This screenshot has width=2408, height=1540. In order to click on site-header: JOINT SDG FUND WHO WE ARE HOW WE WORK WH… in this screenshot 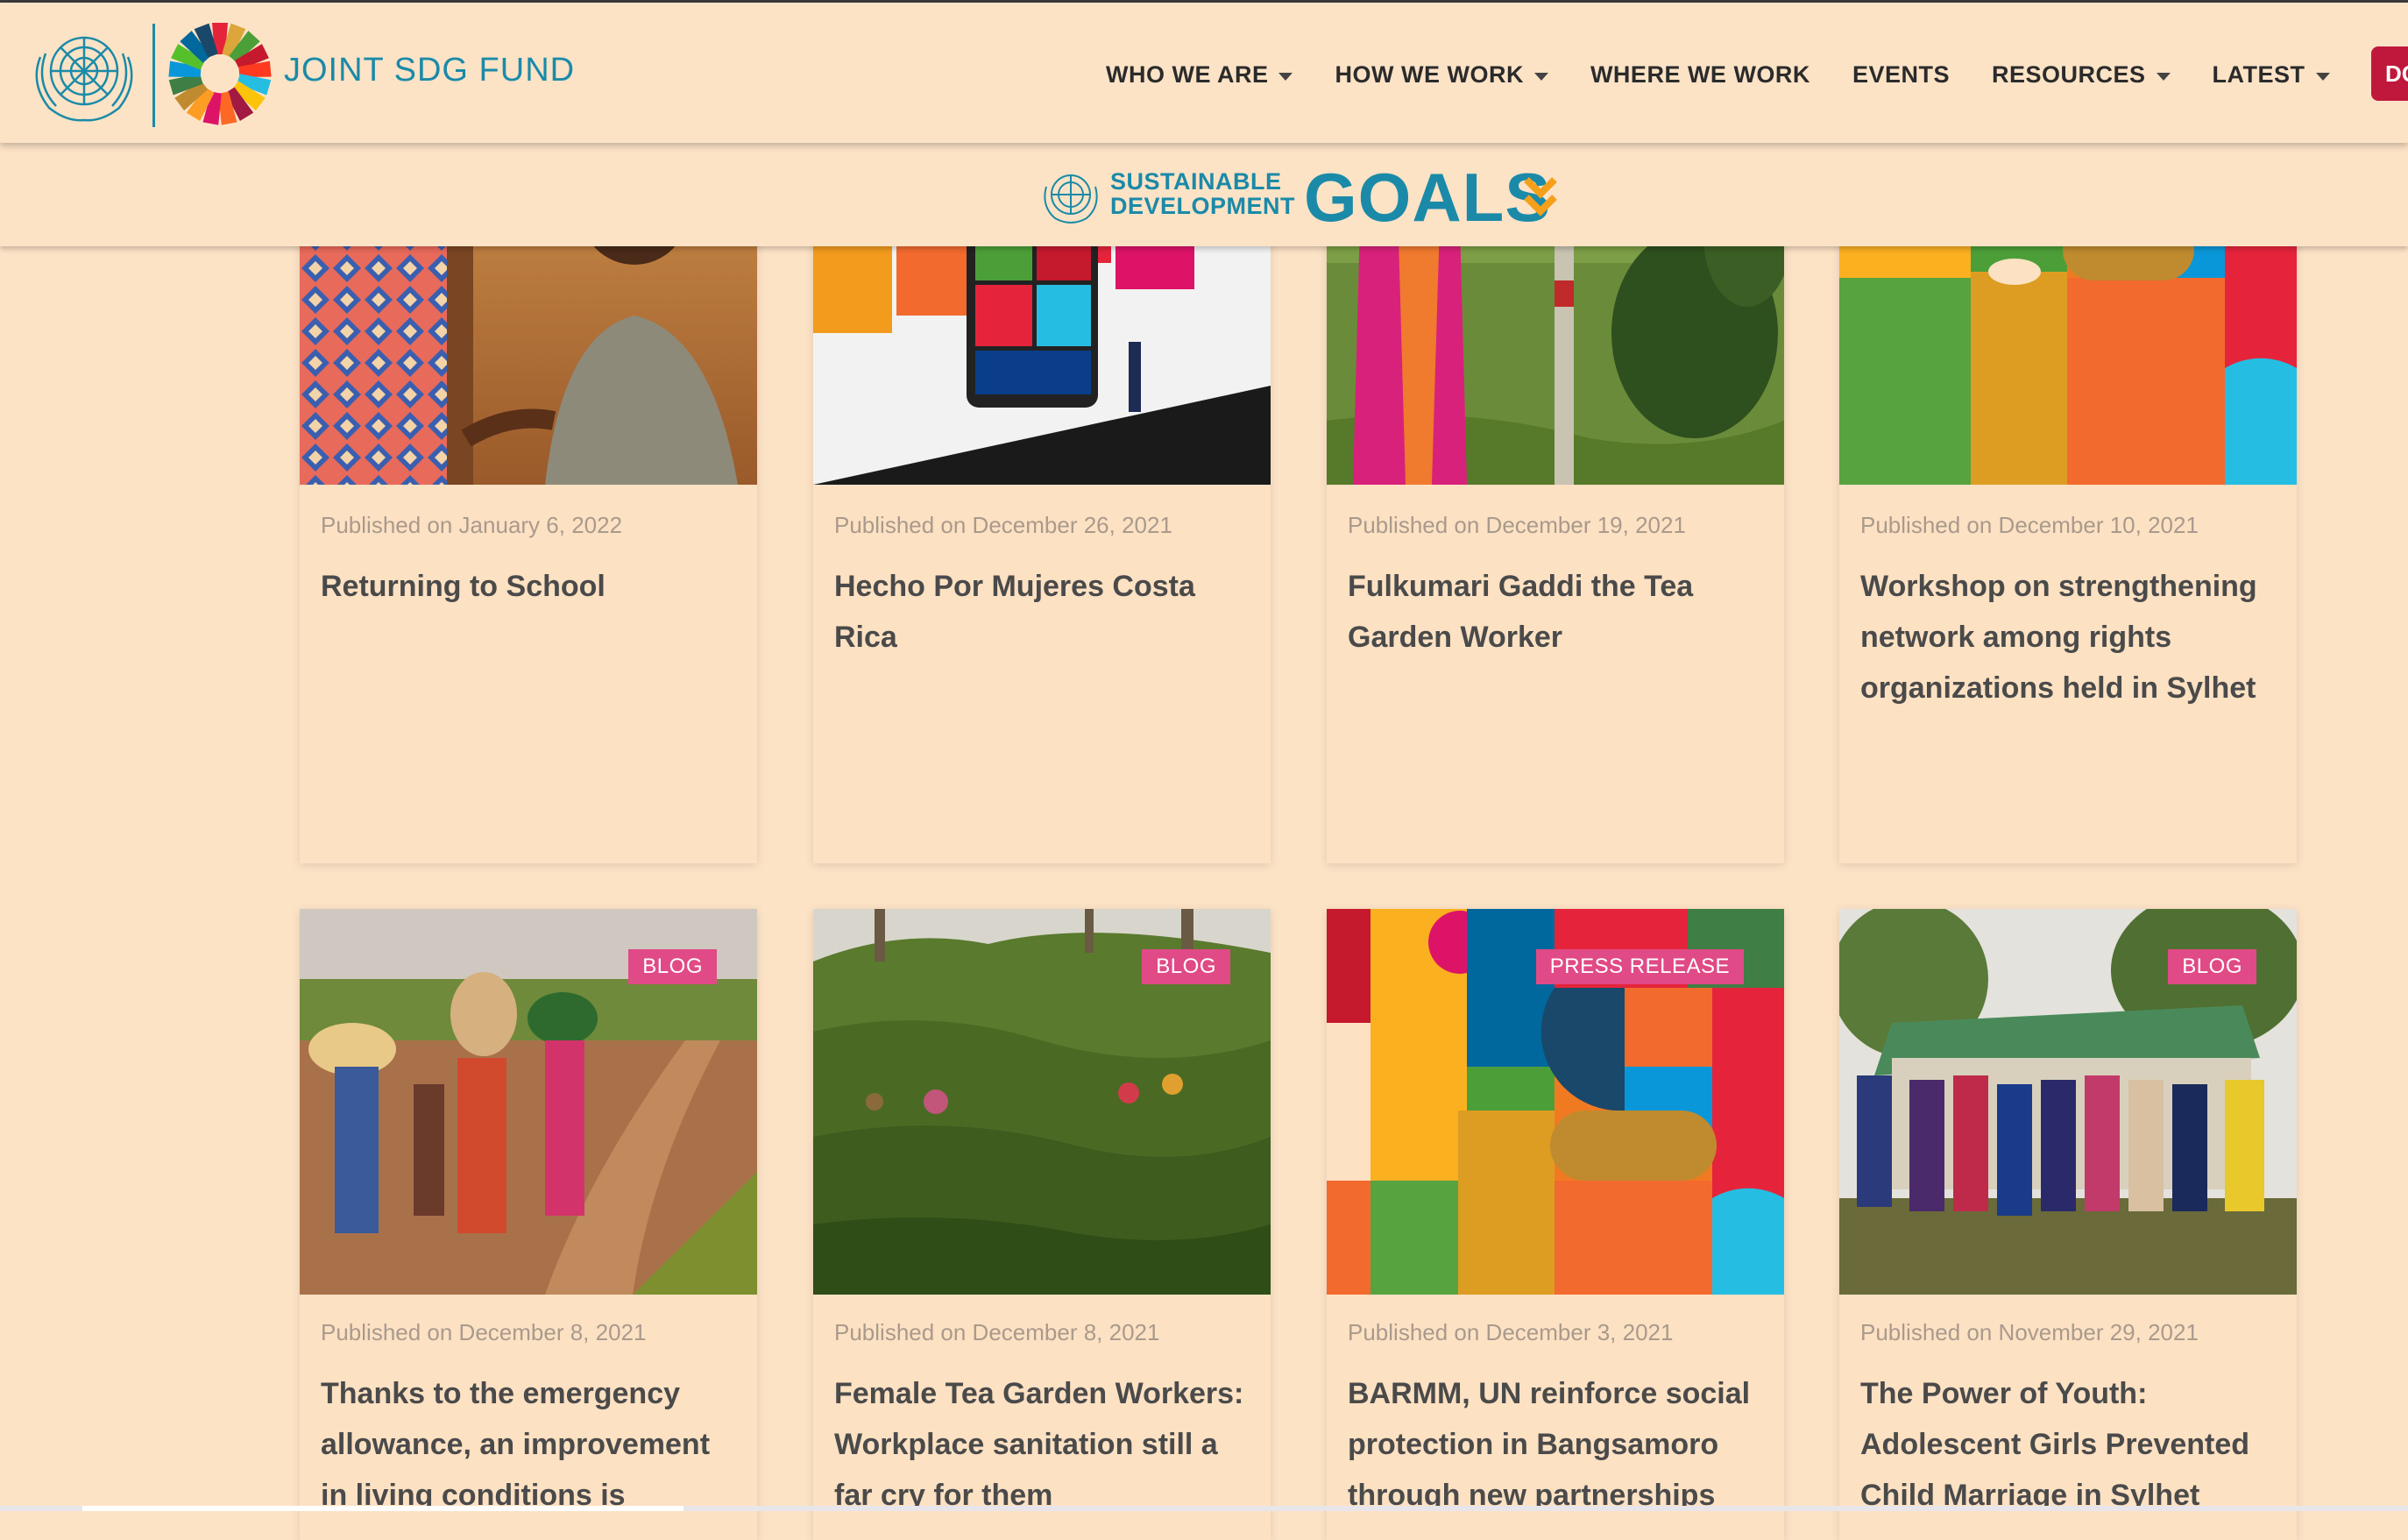, I will do `click(1204, 73)`.